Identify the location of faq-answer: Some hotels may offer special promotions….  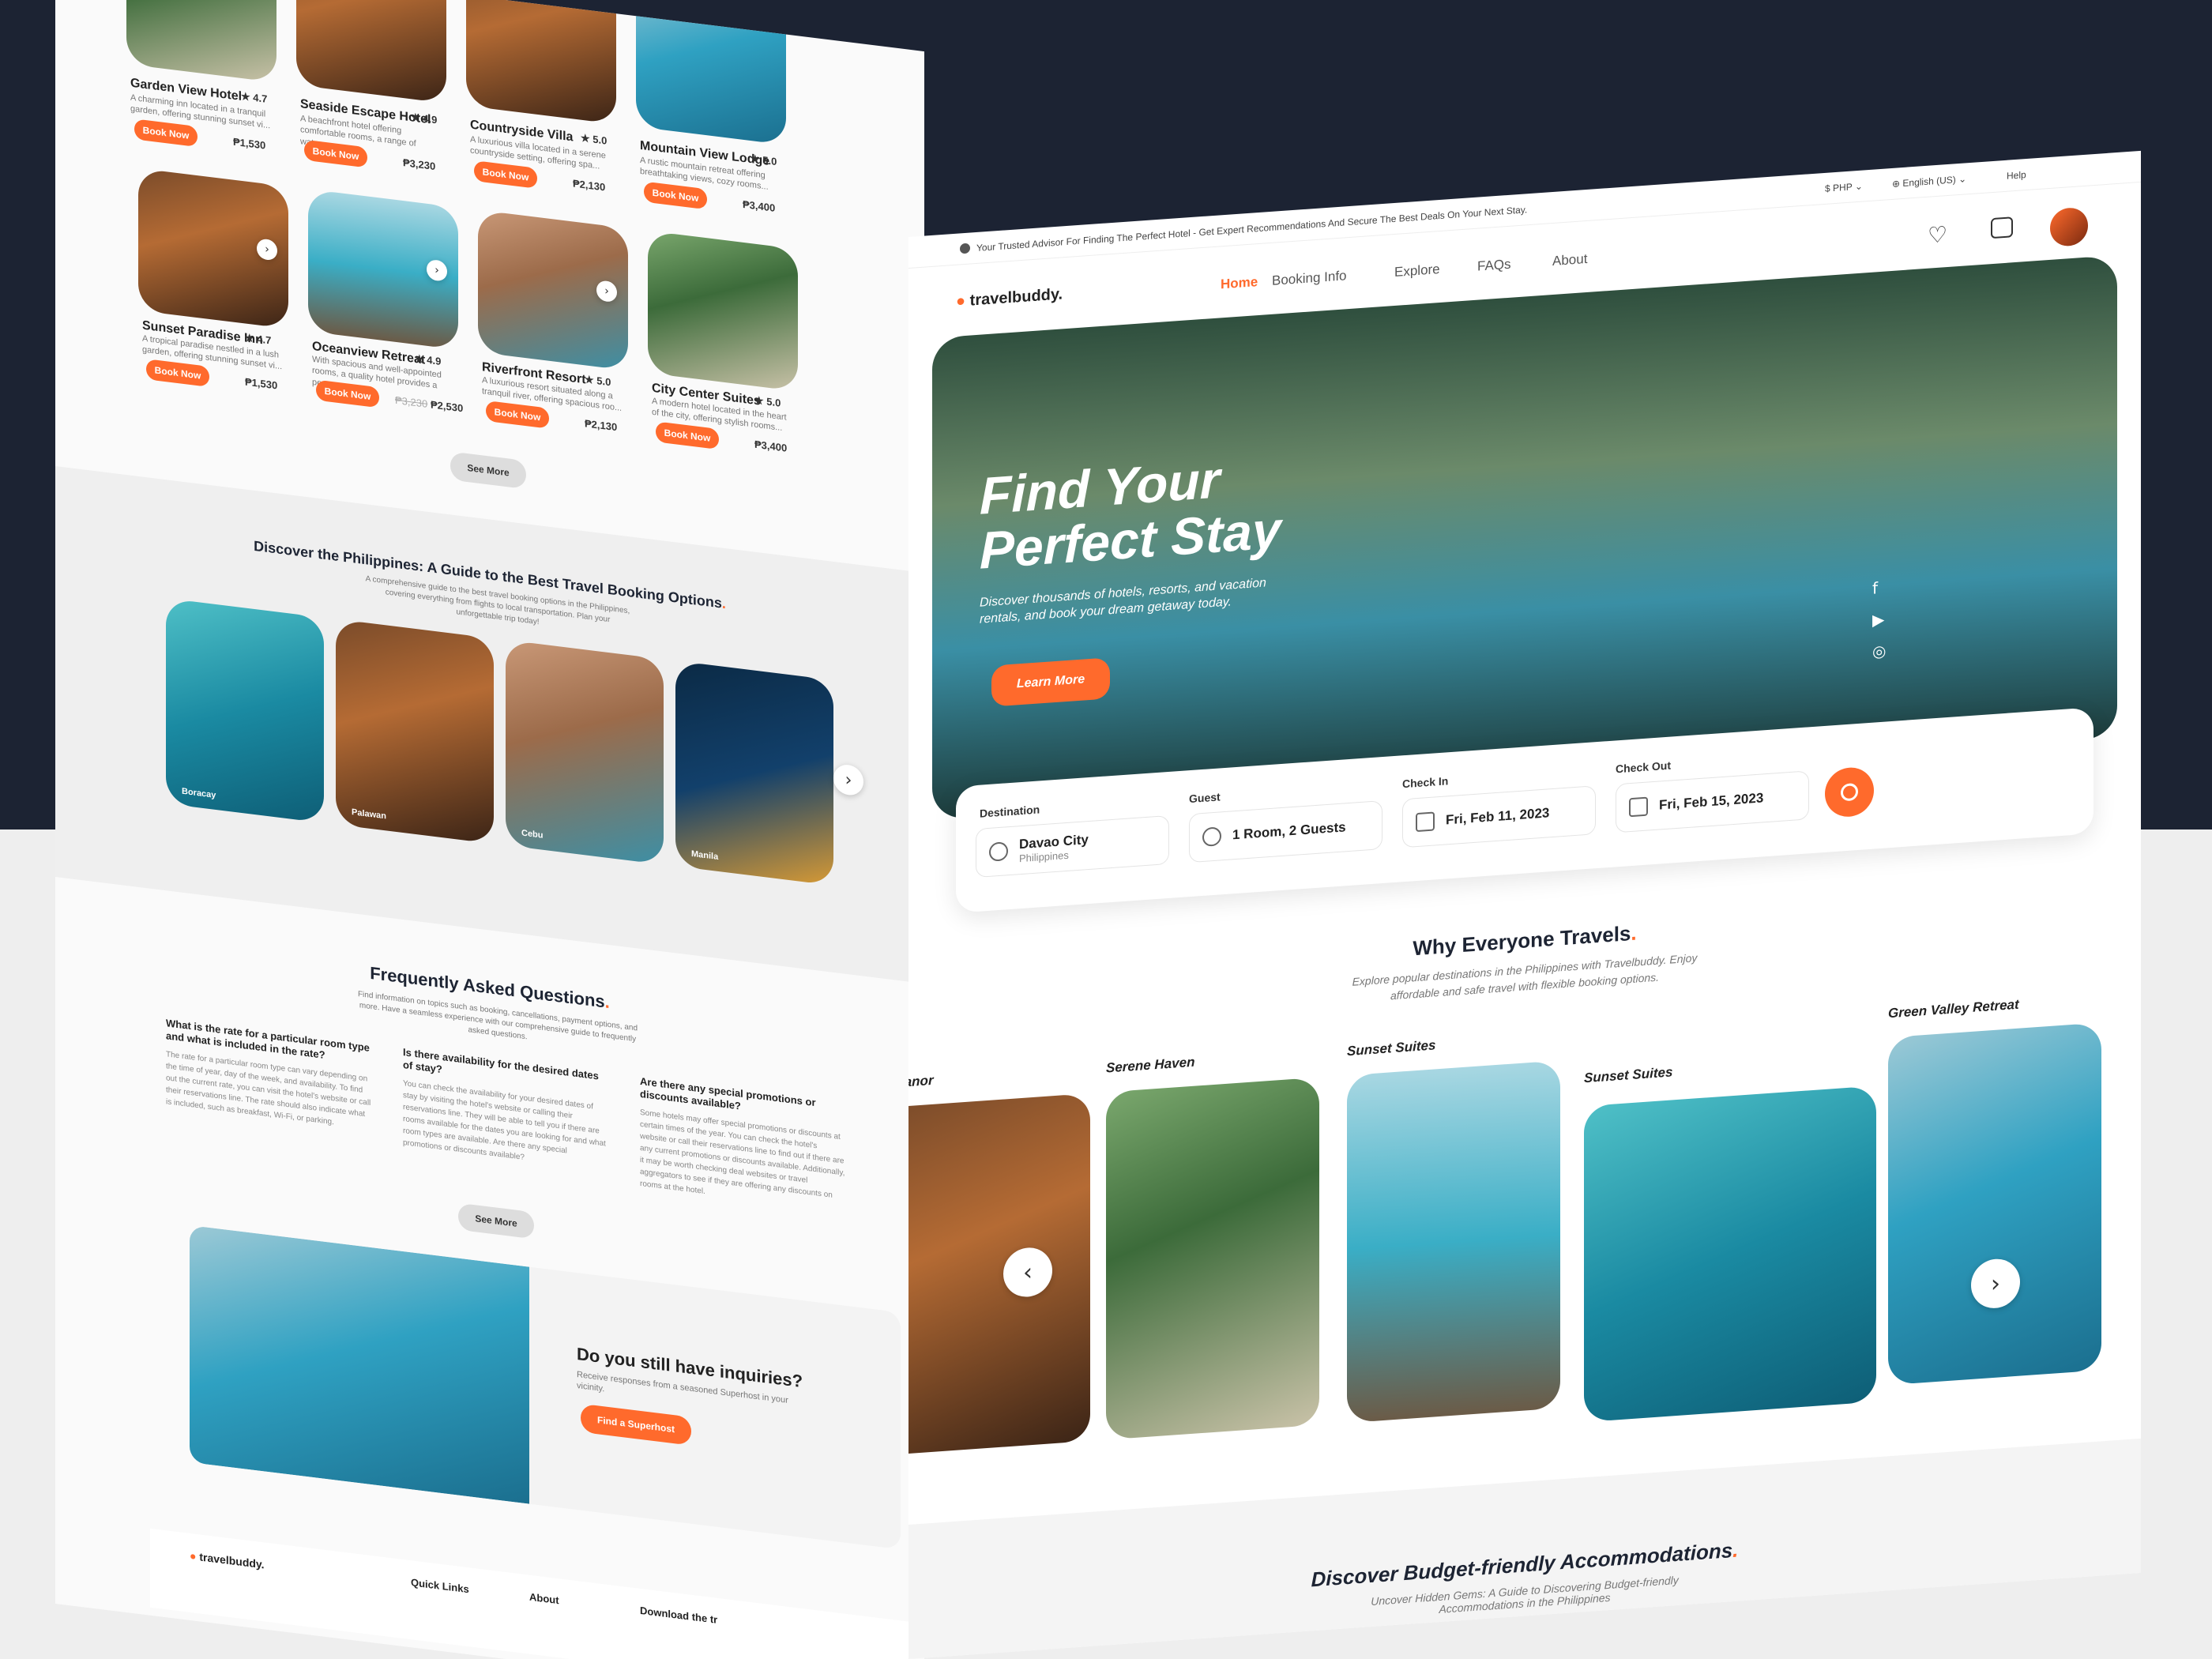
(743, 1154).